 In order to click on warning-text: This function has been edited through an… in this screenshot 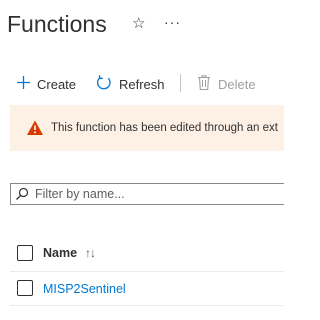, I will do `click(164, 128)`.